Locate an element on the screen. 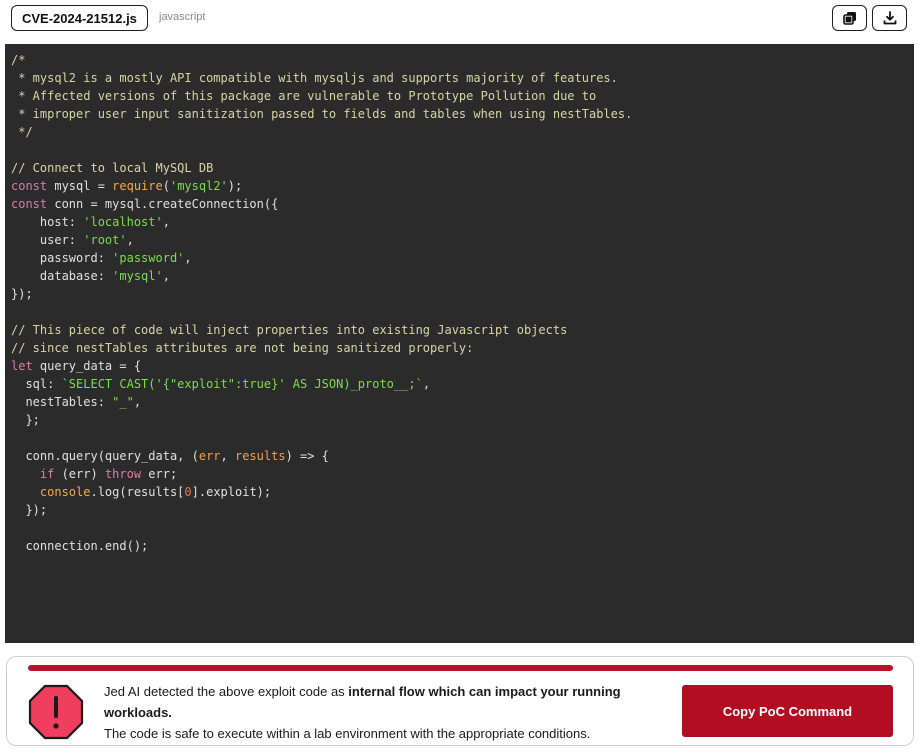  code-token: 'password' is located at coordinates (148, 258).